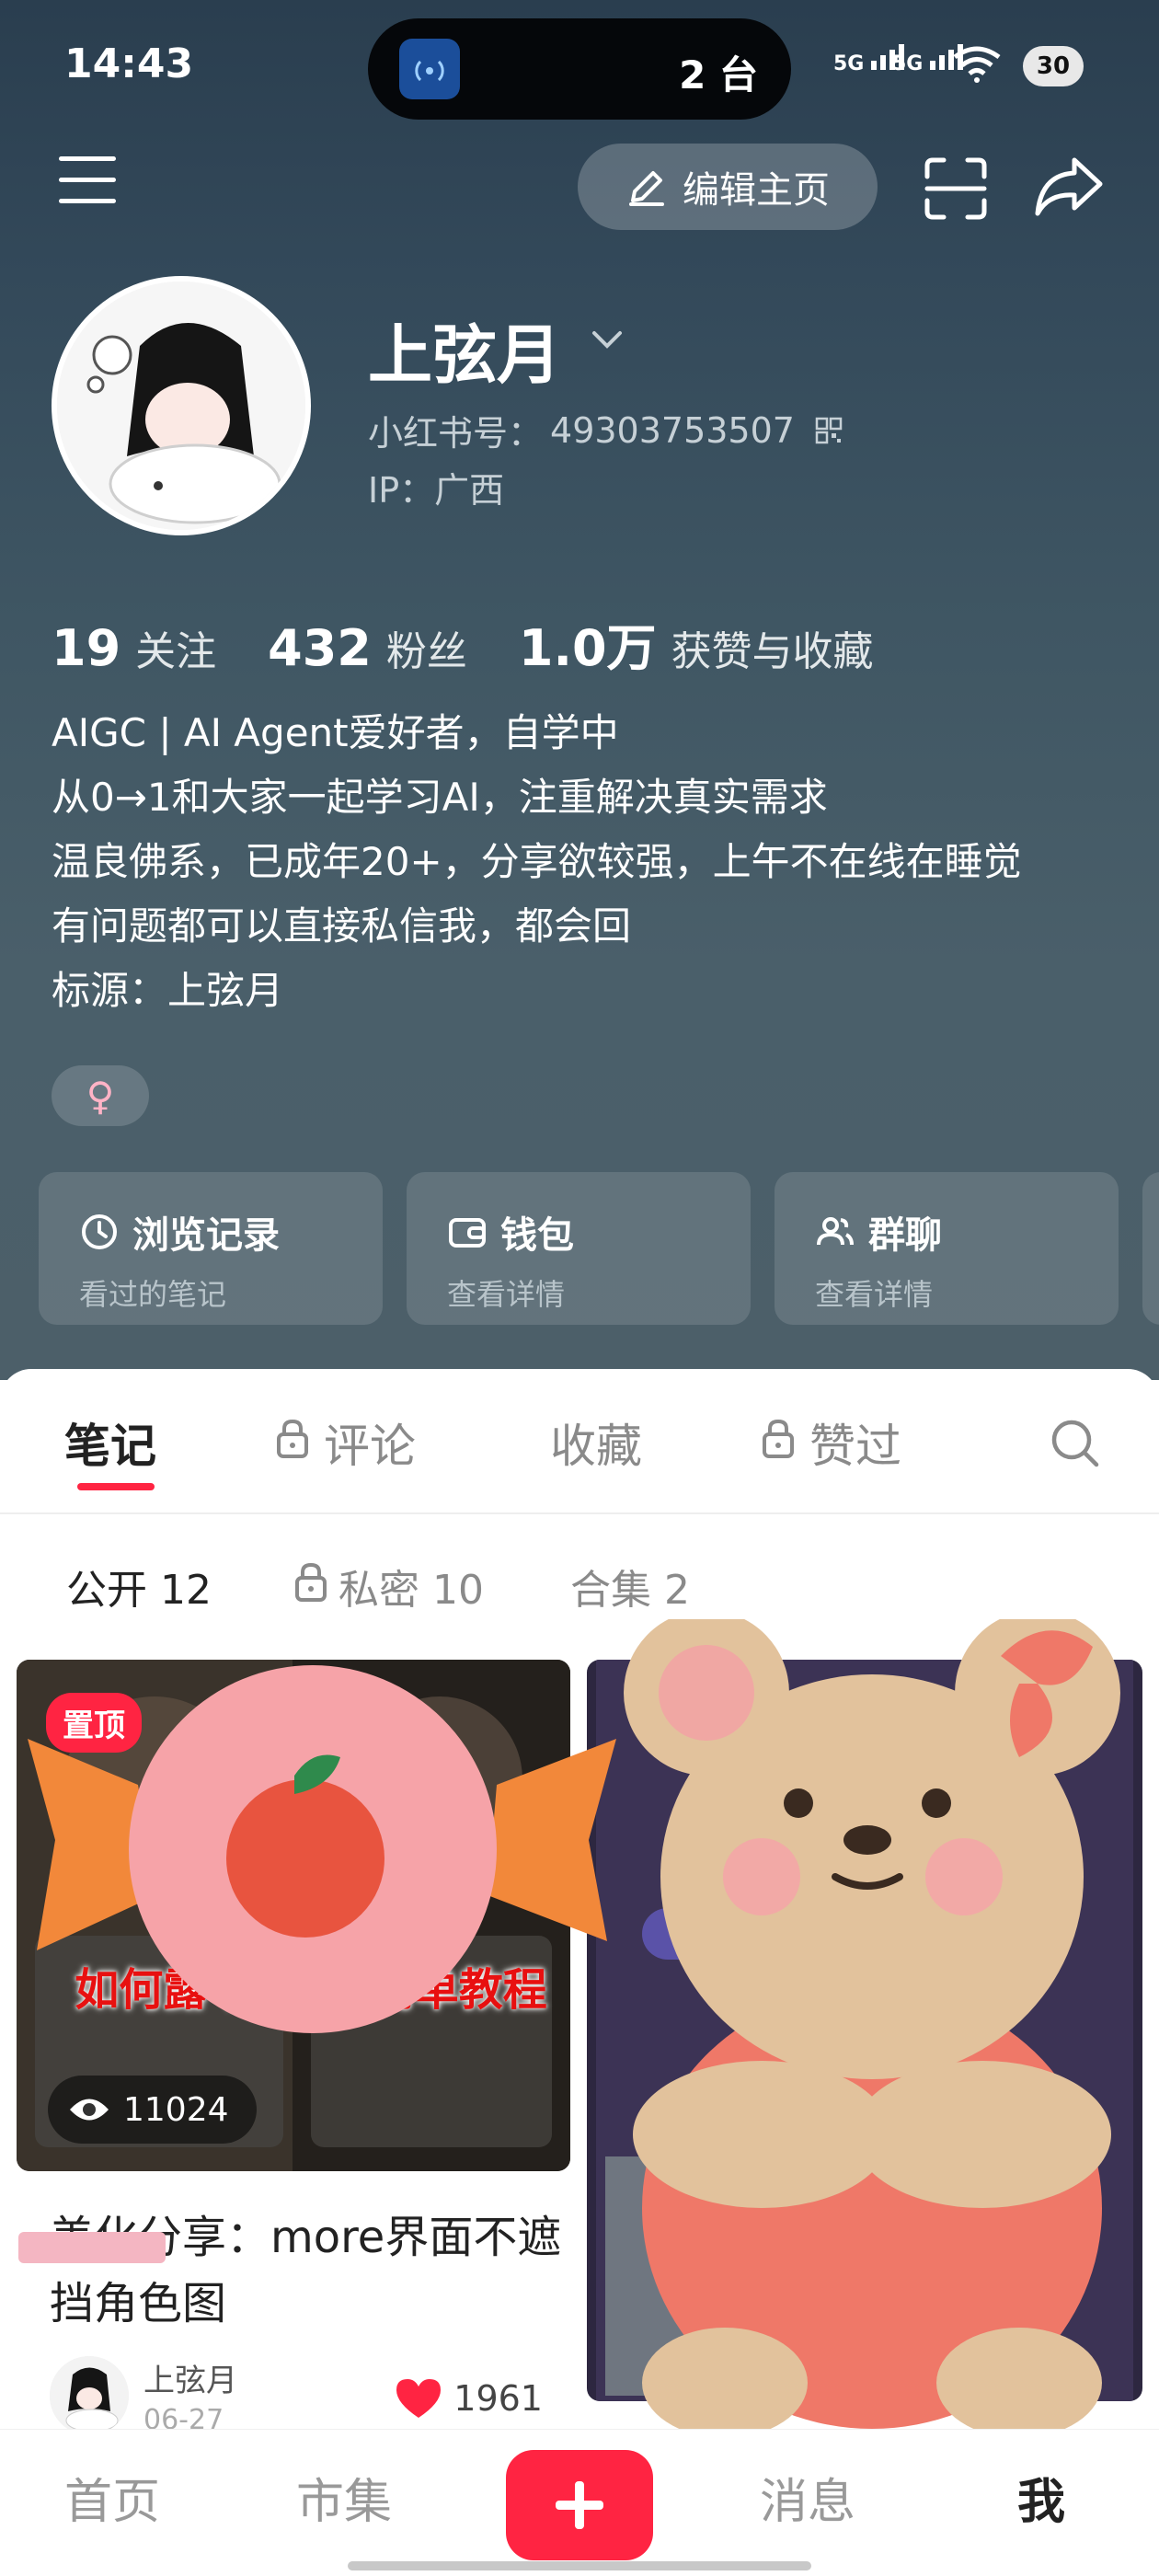 The image size is (1159, 2576). What do you see at coordinates (436, 491) in the screenshot?
I see `ip-location: IP：广西` at bounding box center [436, 491].